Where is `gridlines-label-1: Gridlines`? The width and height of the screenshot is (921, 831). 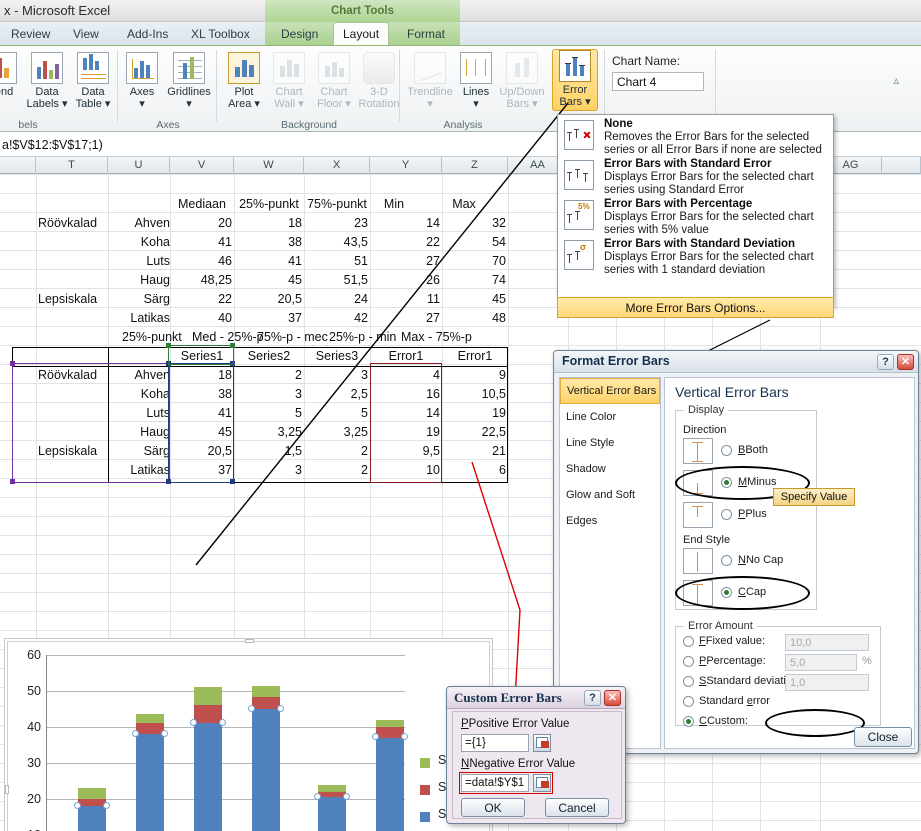 gridlines-label-1: Gridlines is located at coordinates (189, 92).